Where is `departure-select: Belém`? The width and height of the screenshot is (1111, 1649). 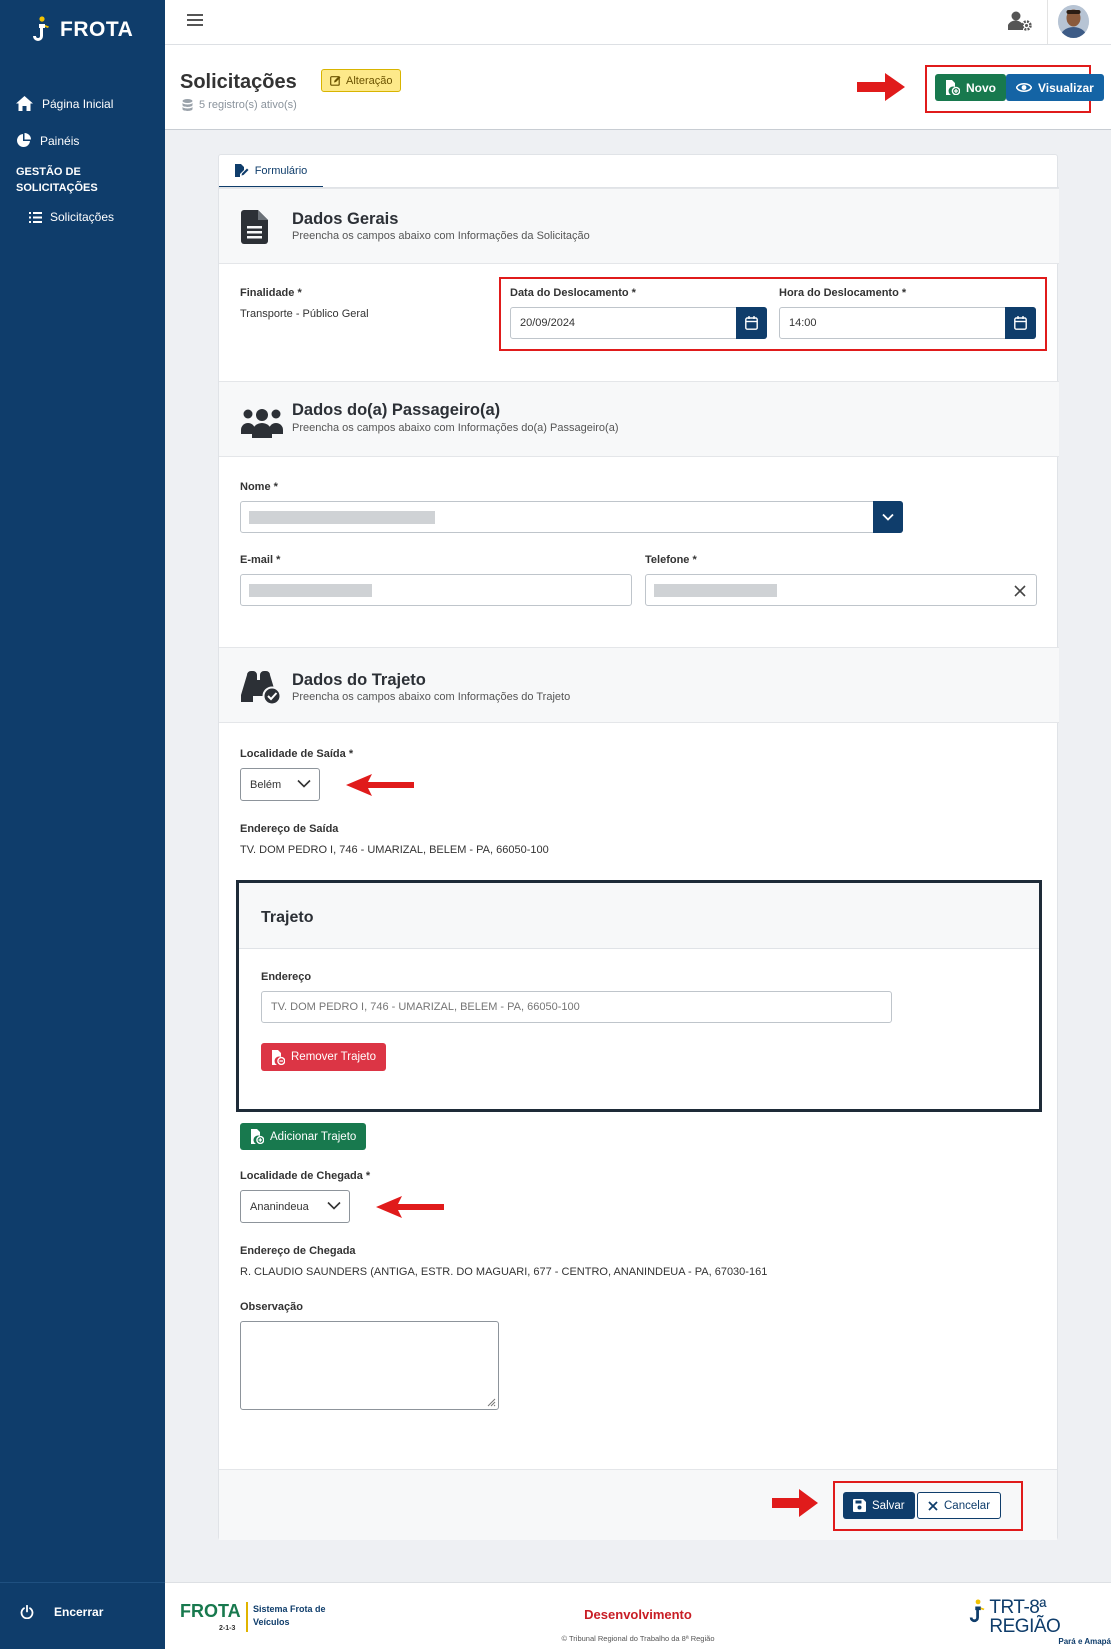
departure-select: Belém is located at coordinates (280, 784).